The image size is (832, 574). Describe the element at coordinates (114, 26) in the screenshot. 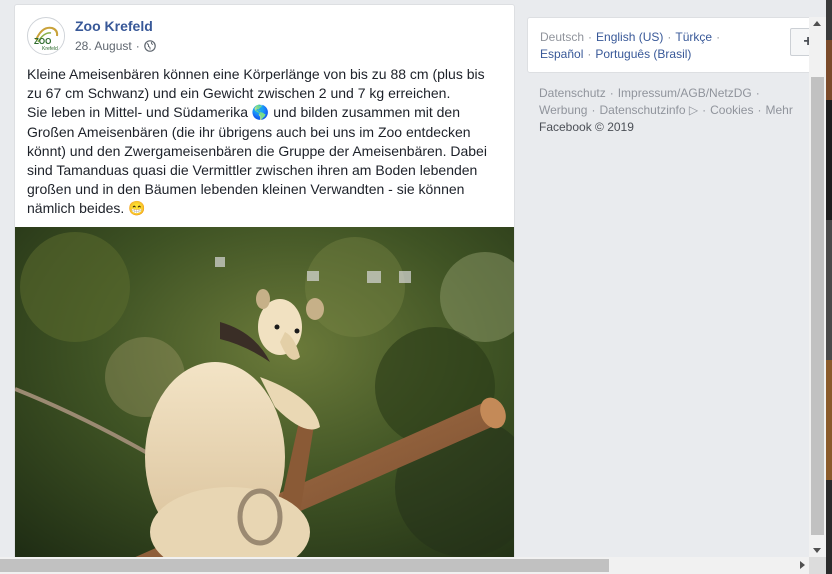

I see `page-name-link: Zoo Krefeld` at that location.